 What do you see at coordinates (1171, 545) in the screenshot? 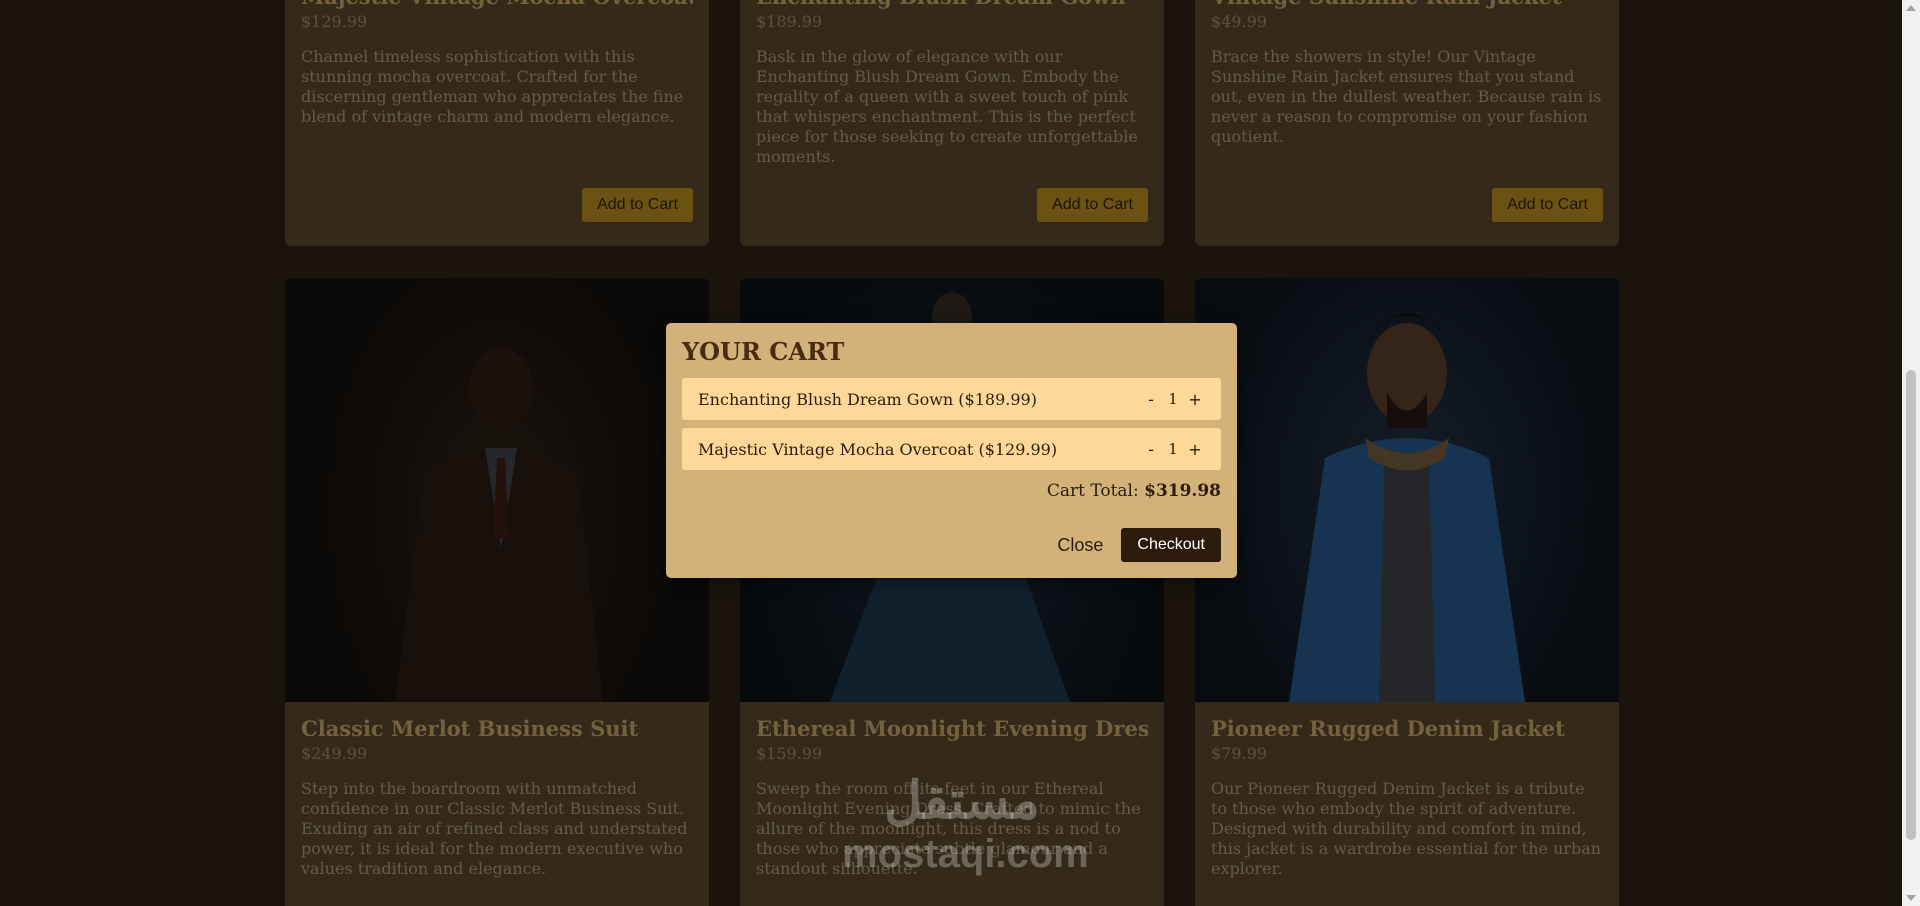
I see `checkout-button: Checkout` at bounding box center [1171, 545].